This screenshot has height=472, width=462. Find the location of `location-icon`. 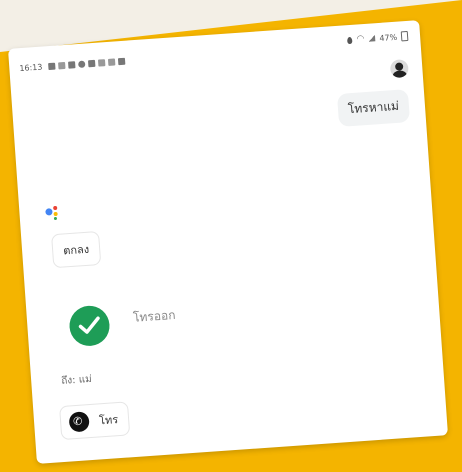

location-icon is located at coordinates (350, 40).